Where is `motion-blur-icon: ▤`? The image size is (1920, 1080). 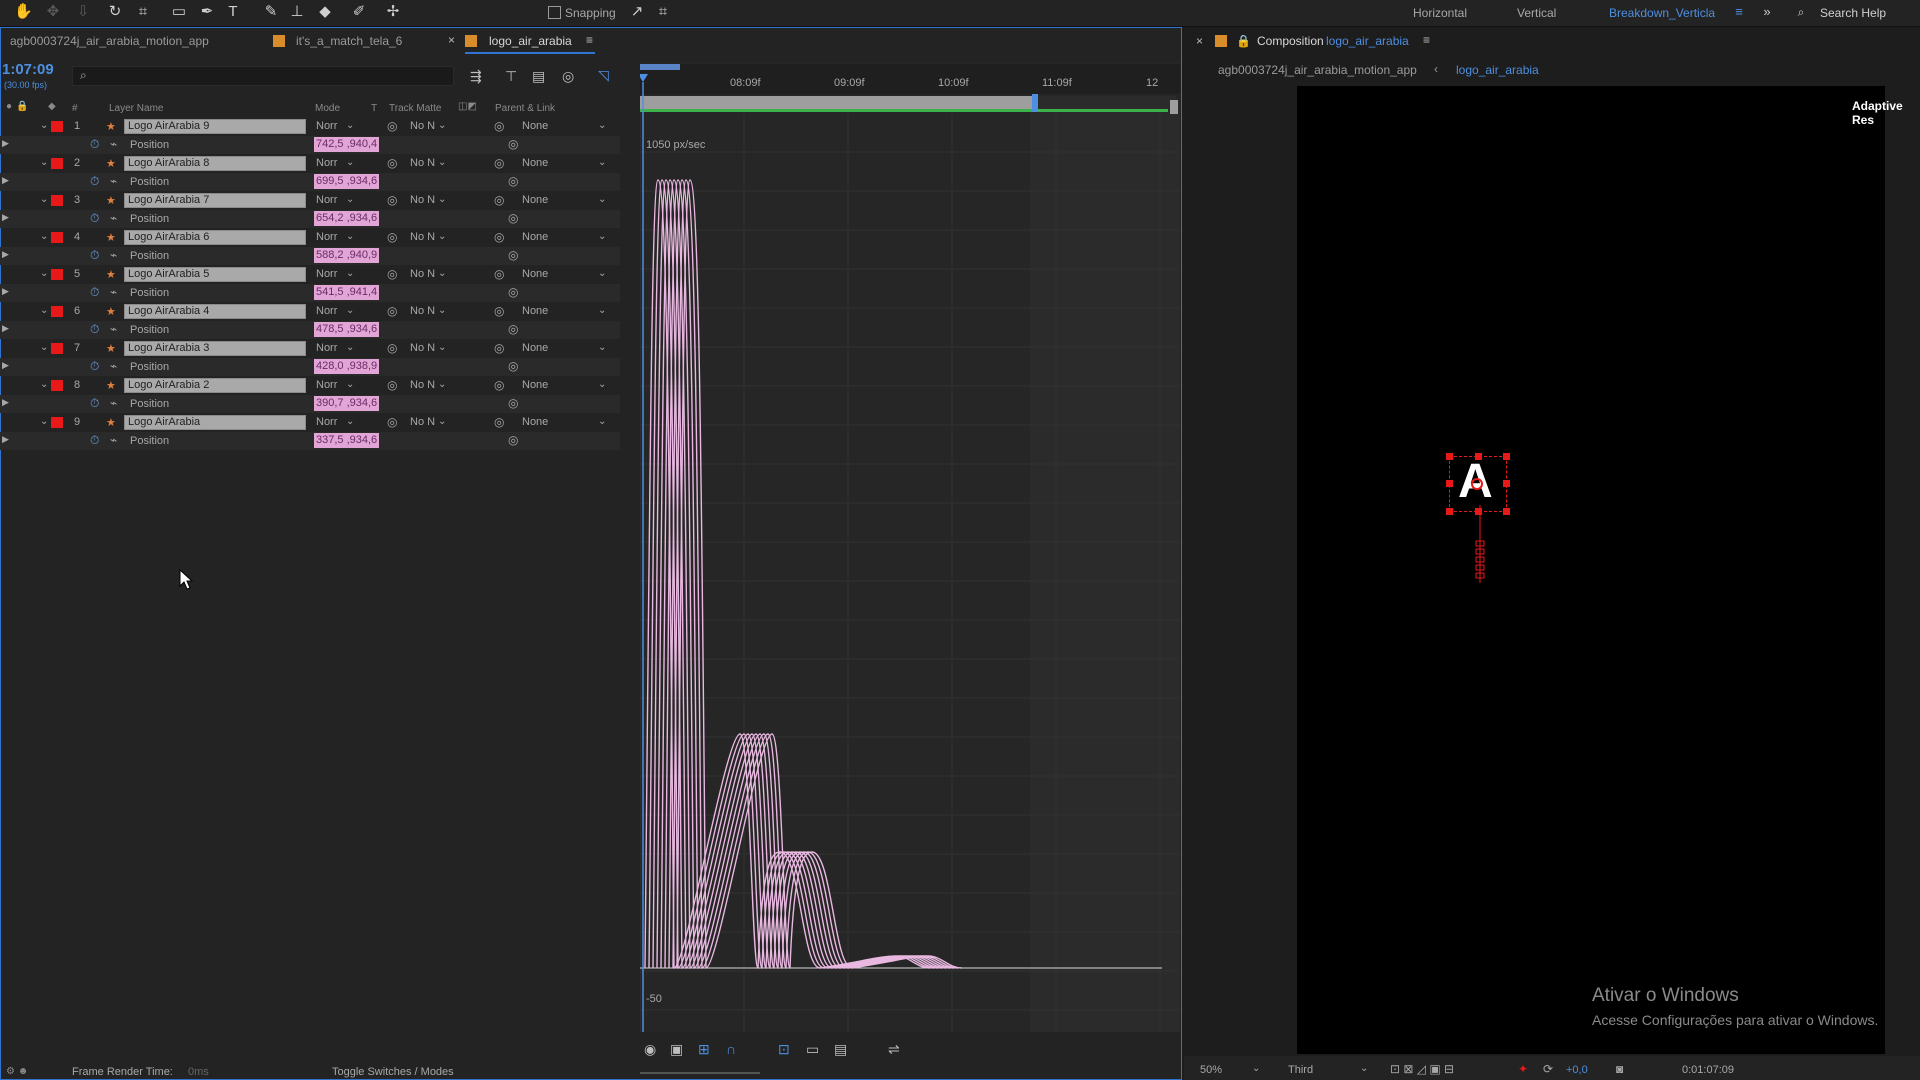 motion-blur-icon: ▤ is located at coordinates (538, 76).